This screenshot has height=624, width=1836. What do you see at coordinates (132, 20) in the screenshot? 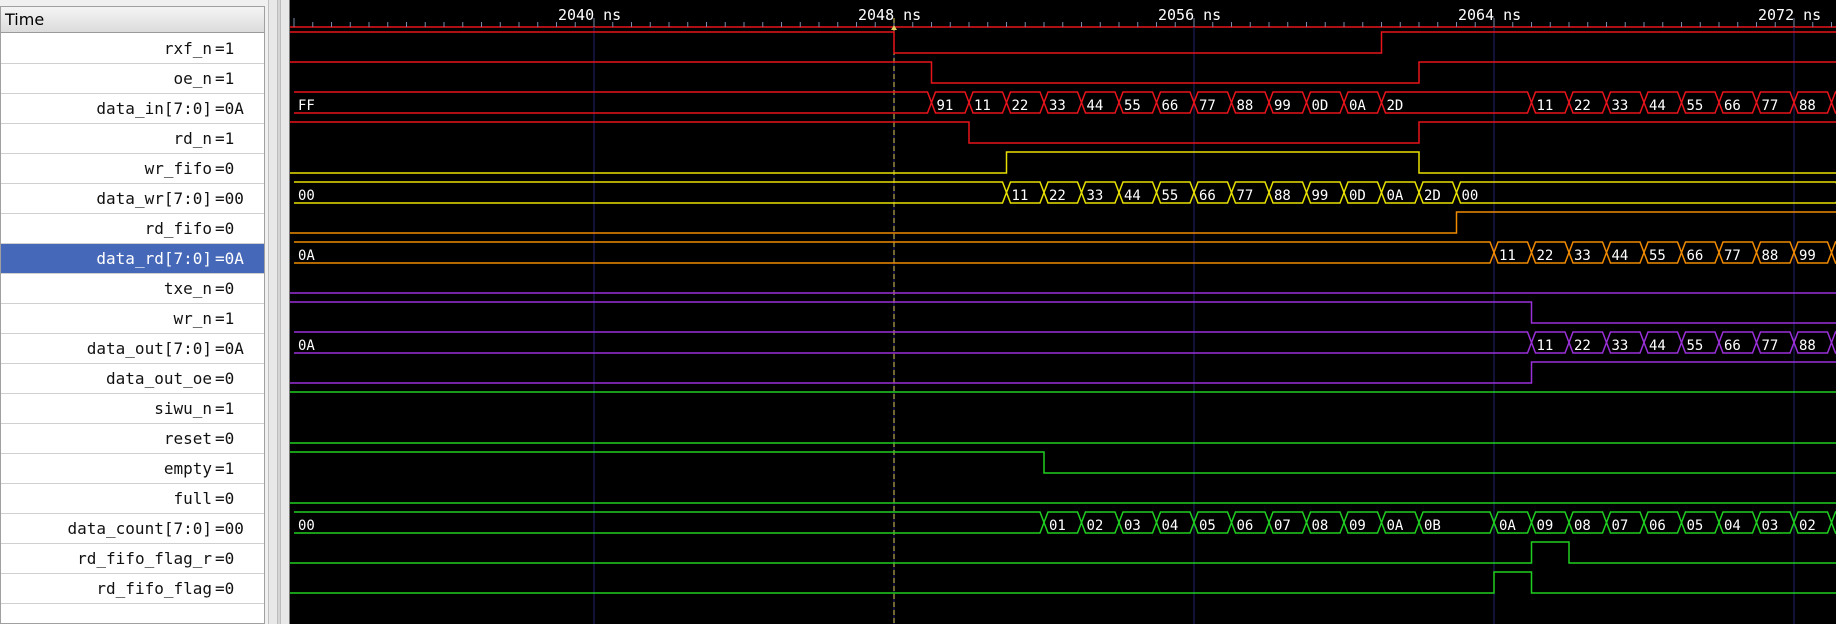
I see `time-column-header: Time` at bounding box center [132, 20].